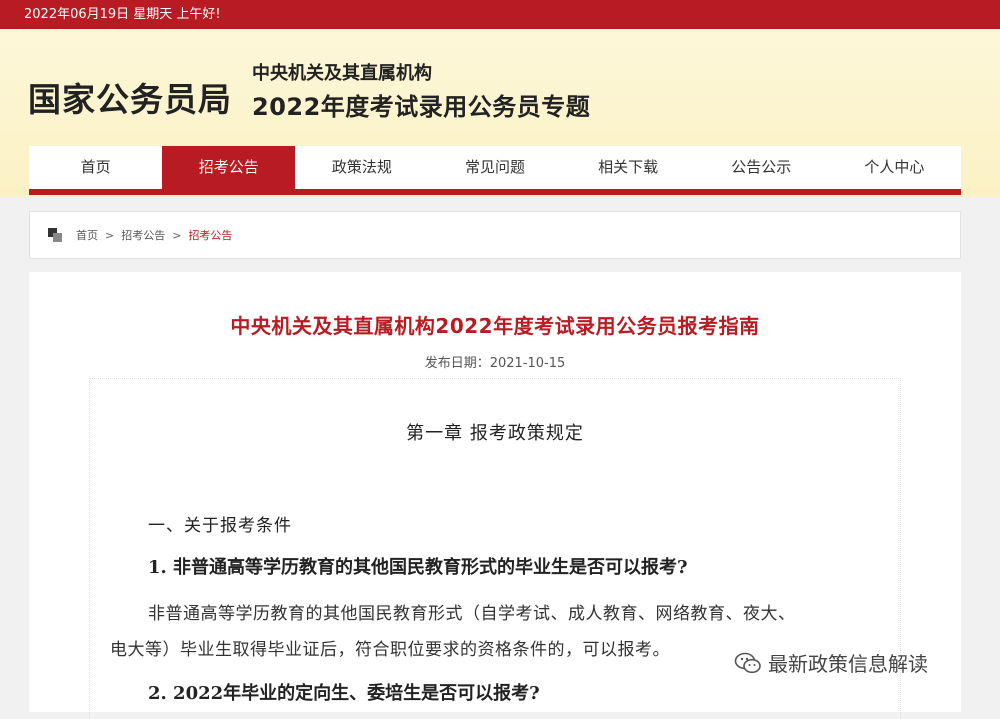  What do you see at coordinates (229, 167) in the screenshot?
I see `nav-item-announcements: 招考公告` at bounding box center [229, 167].